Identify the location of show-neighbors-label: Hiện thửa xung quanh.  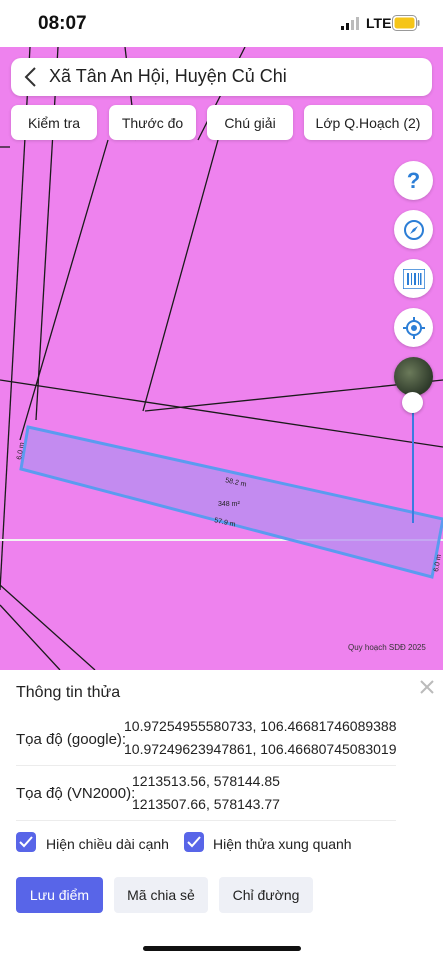
(282, 844).